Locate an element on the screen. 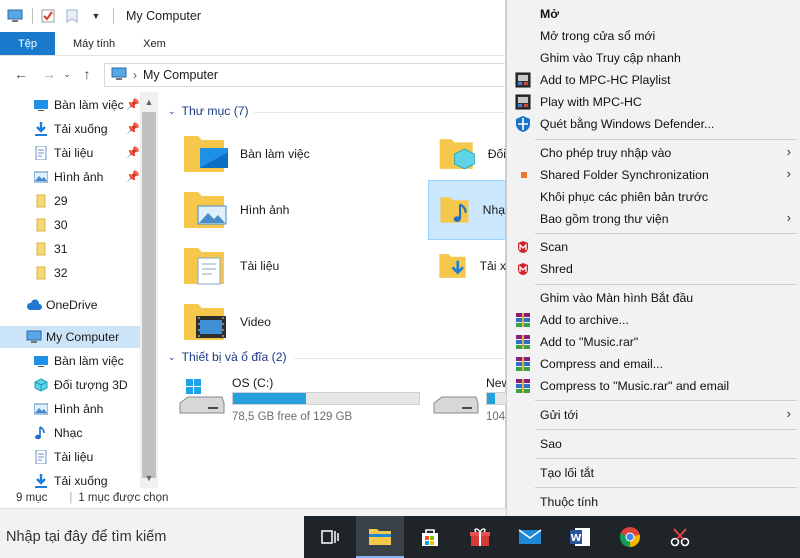 This screenshot has height=558, width=800. gift-icon is located at coordinates (480, 537).